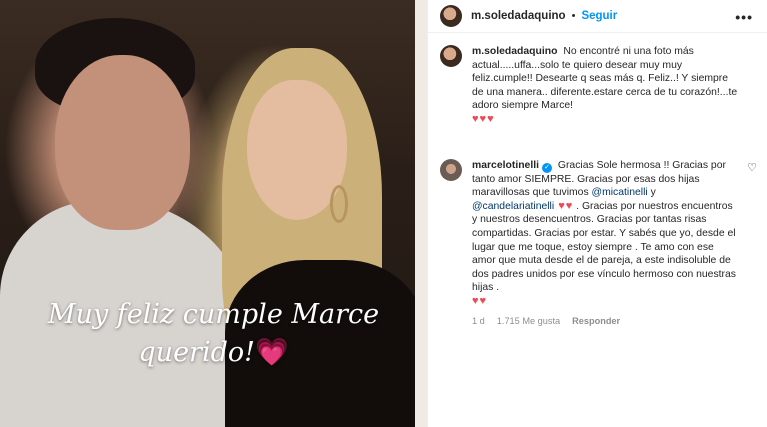 Image resolution: width=767 pixels, height=427 pixels. I want to click on comment-username: marcelotinelli, so click(505, 165).